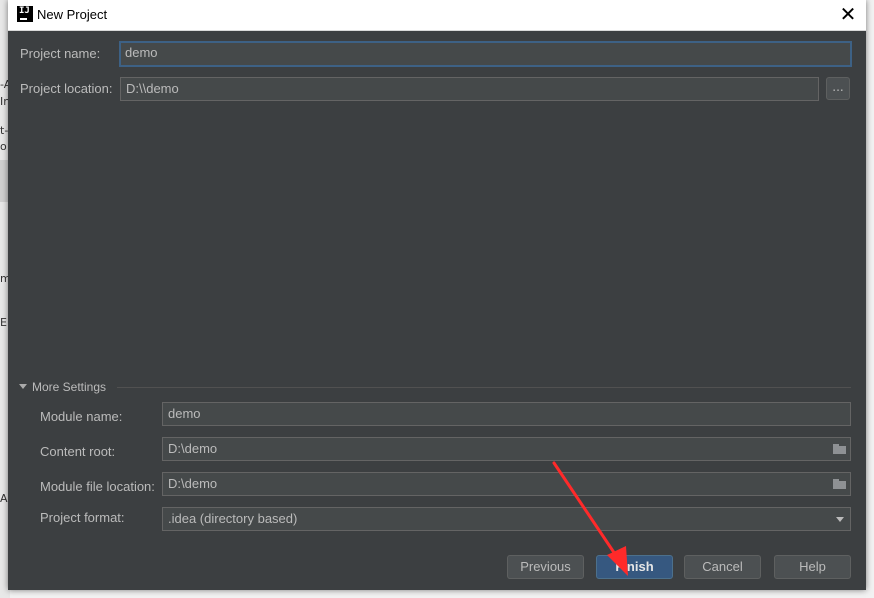  What do you see at coordinates (193, 483) in the screenshot?
I see `module-file-location-value: D:\demo` at bounding box center [193, 483].